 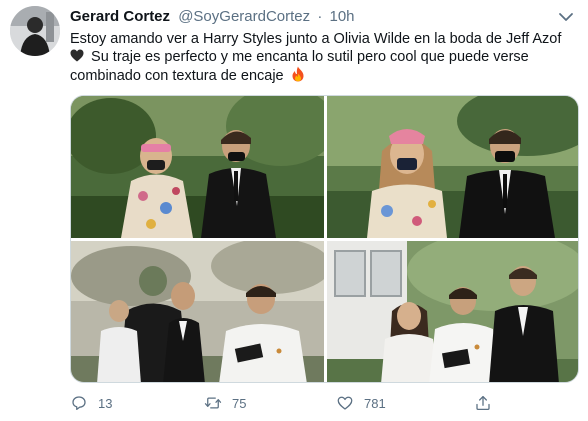 What do you see at coordinates (244, 16) in the screenshot?
I see `author-handle: @SoyGerardCortez` at bounding box center [244, 16].